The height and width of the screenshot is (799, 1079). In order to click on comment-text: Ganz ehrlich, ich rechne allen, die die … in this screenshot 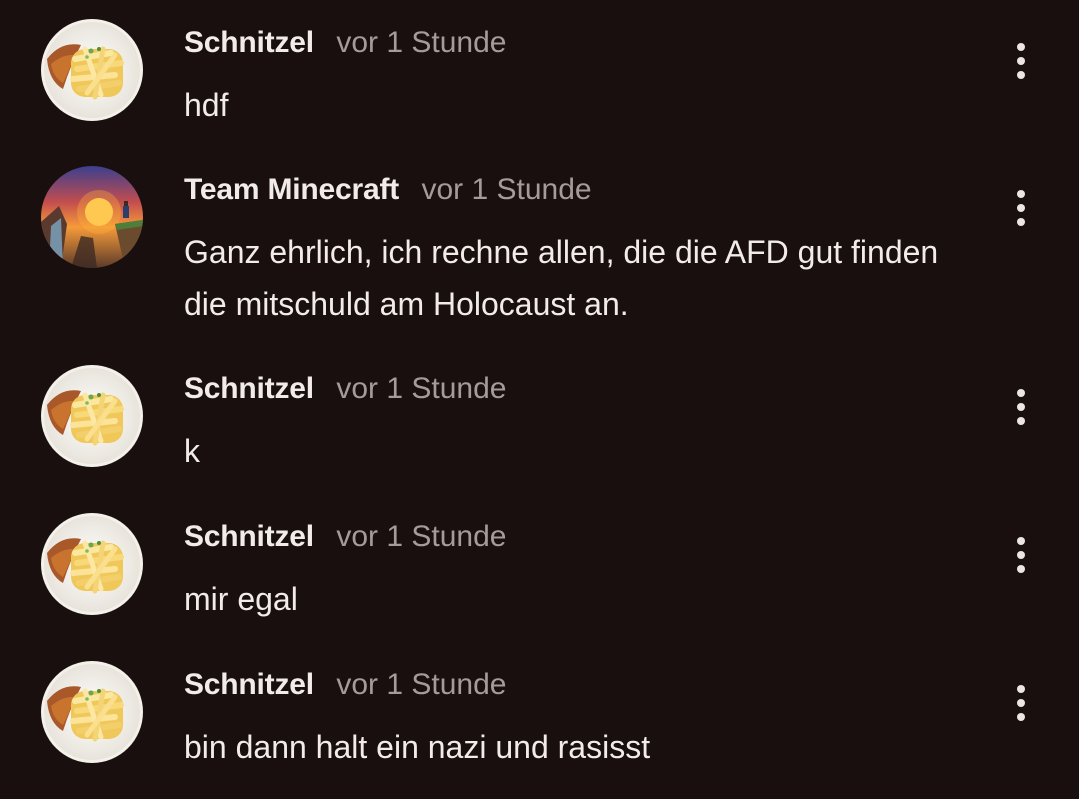, I will do `click(561, 278)`.